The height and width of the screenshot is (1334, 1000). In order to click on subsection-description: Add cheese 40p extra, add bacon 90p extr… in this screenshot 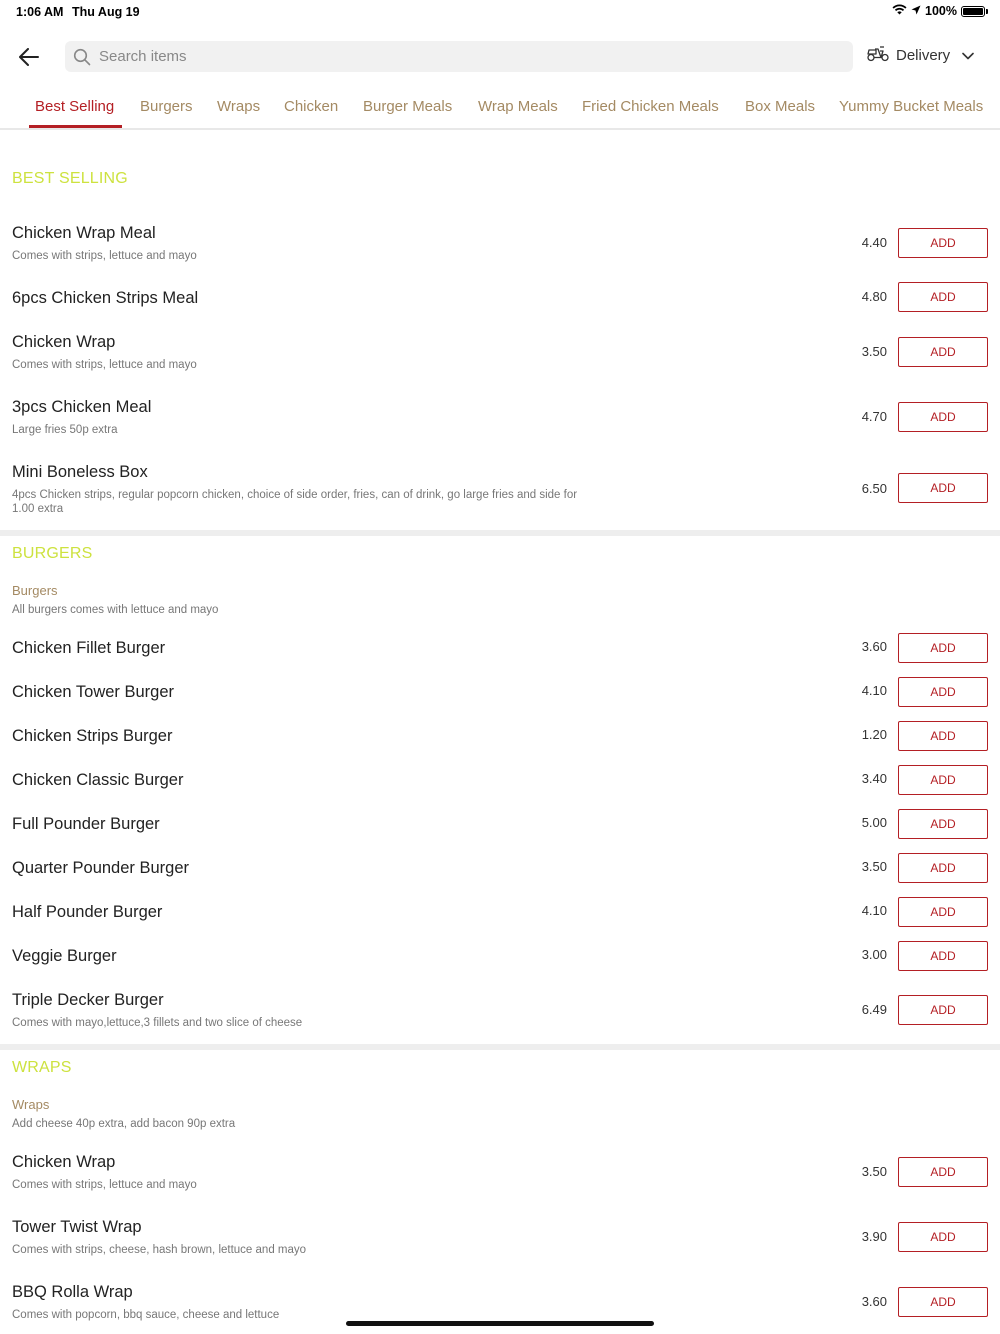, I will do `click(124, 1124)`.